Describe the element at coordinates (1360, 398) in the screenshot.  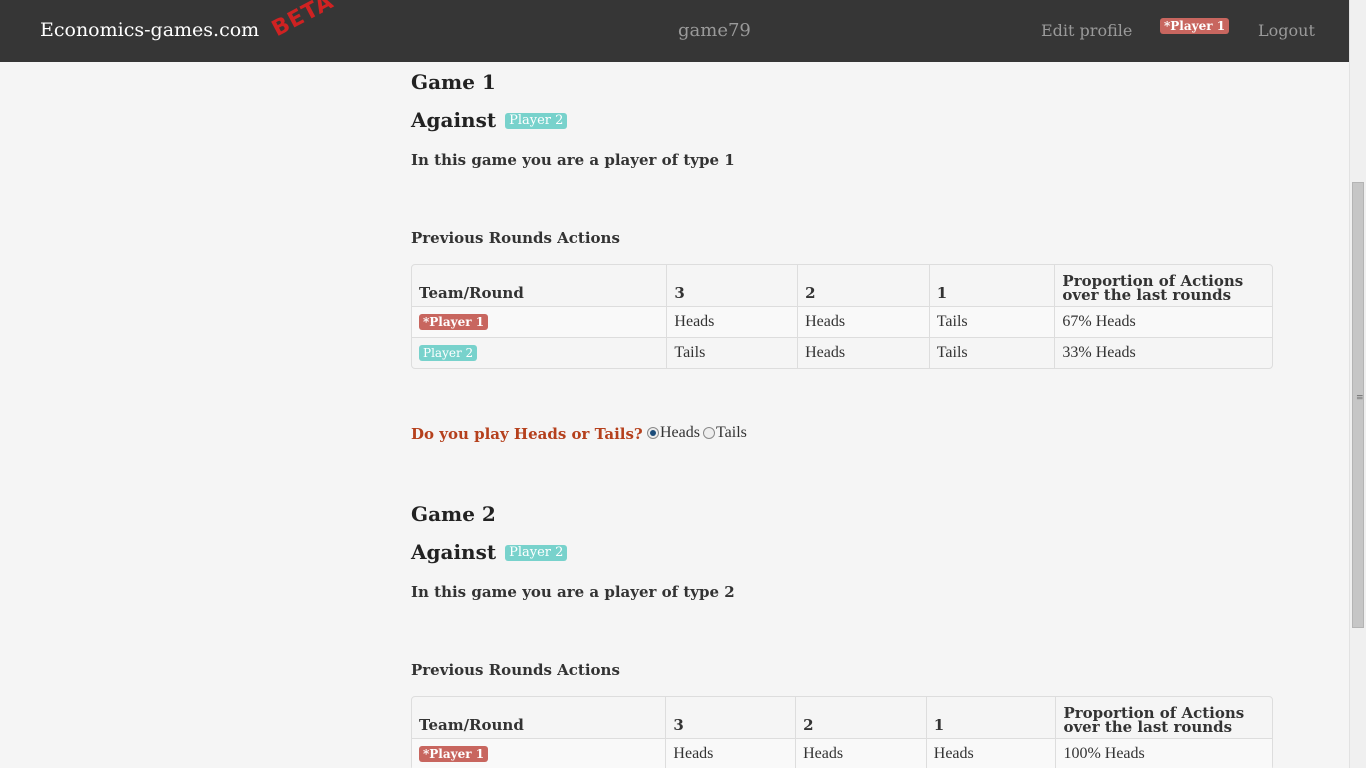
I see `grip-icon: ≡` at that location.